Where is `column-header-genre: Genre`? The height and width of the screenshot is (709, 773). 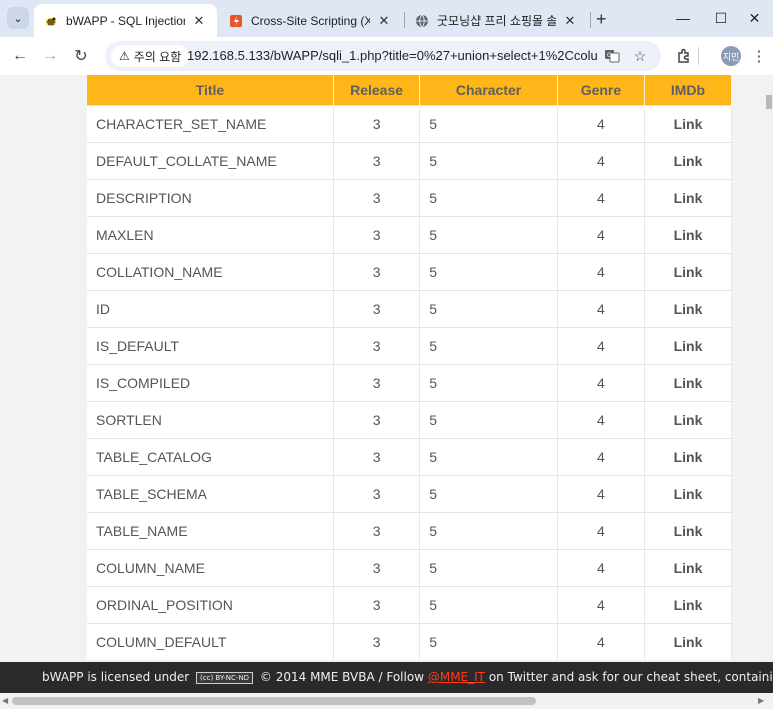
column-header-genre: Genre is located at coordinates (601, 90).